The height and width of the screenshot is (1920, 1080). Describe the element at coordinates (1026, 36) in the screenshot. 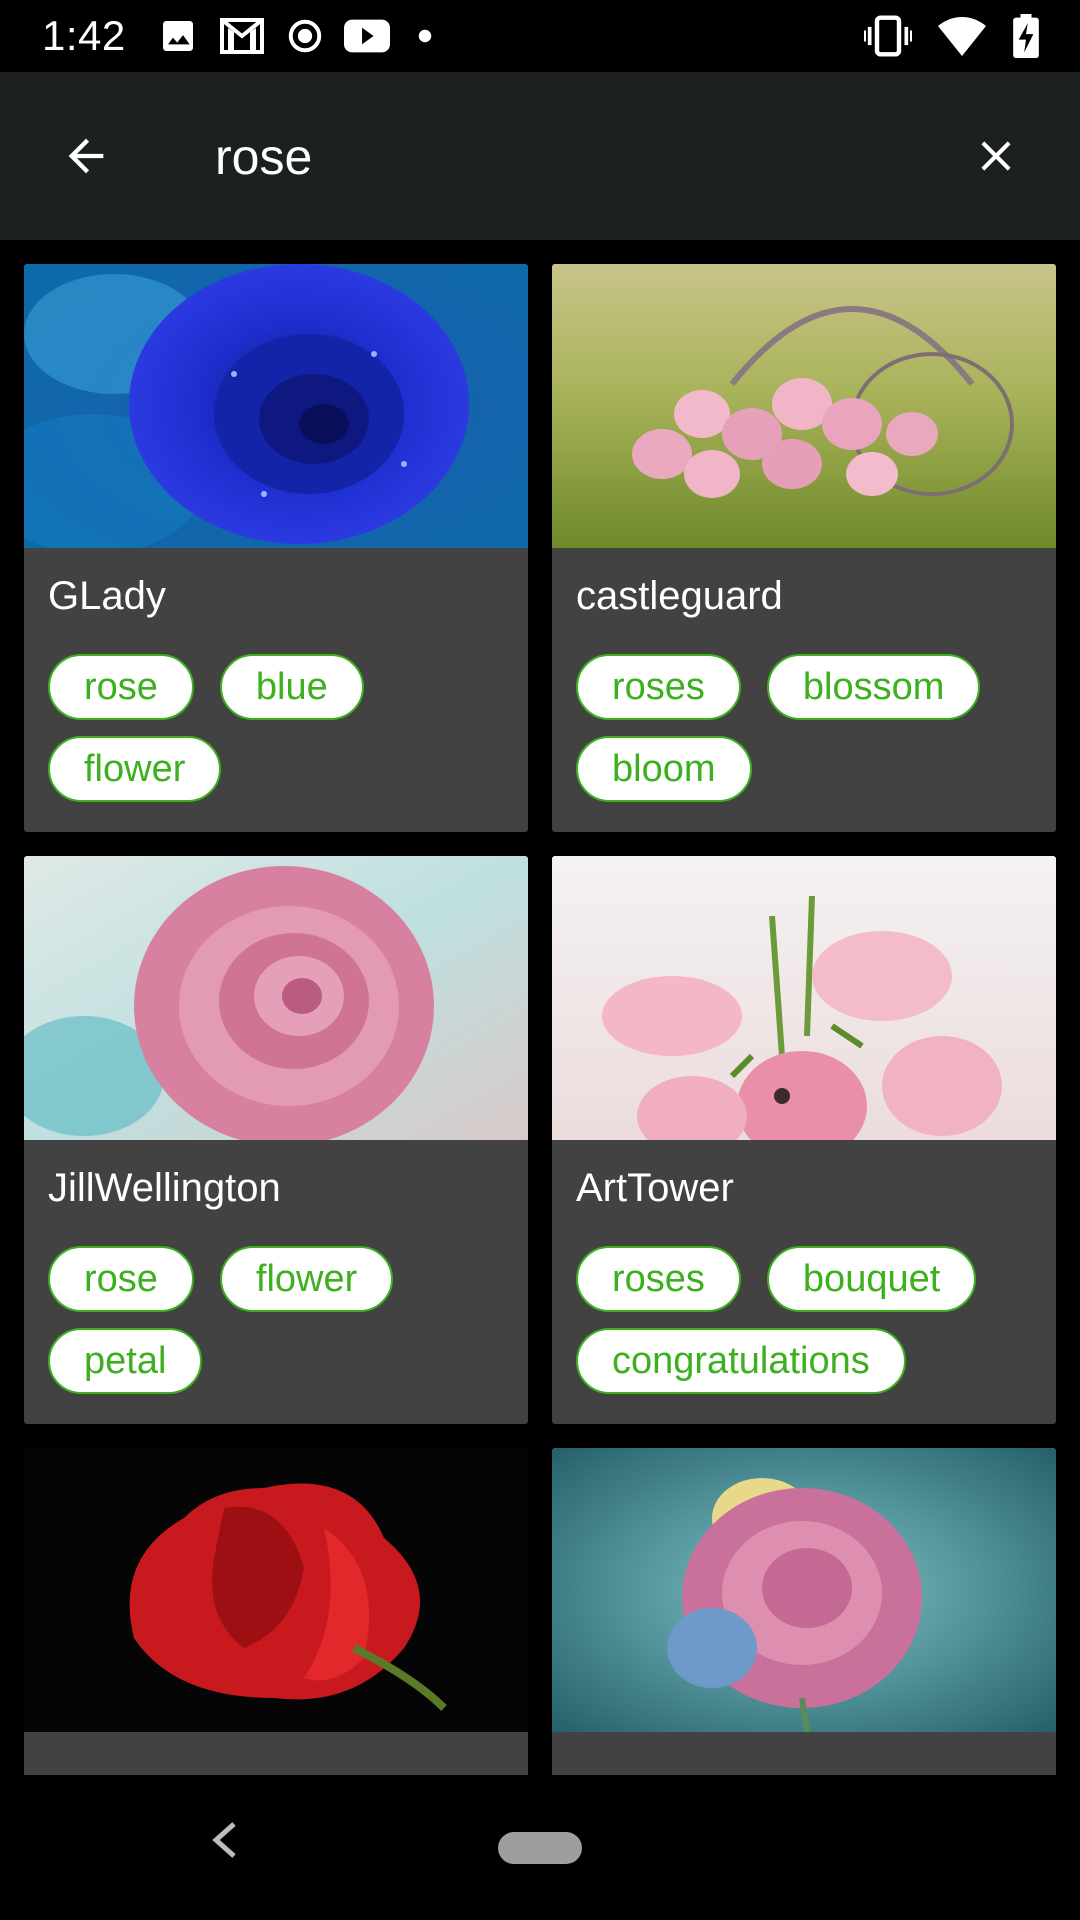

I see `battery-charging-icon` at that location.